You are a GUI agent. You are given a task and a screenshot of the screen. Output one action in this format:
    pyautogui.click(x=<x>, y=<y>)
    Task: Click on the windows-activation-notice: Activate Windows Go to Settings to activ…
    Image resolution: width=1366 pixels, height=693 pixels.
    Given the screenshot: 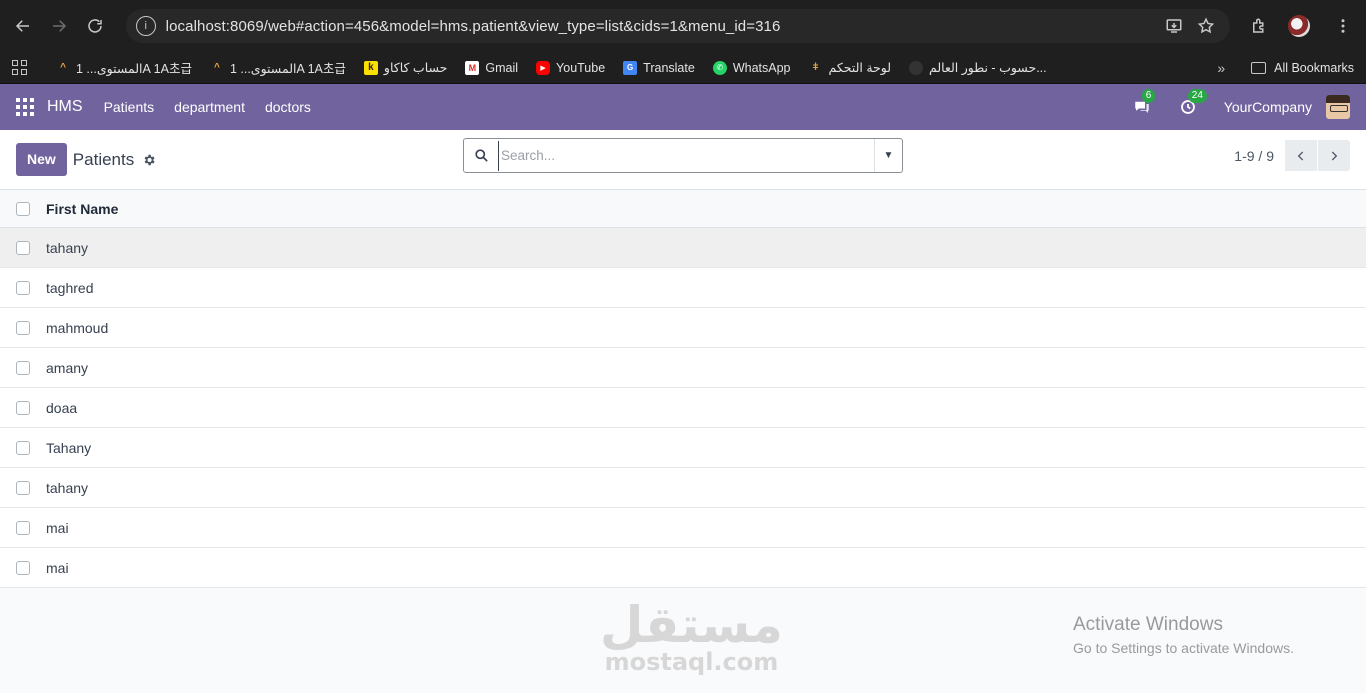 What is the action you would take?
    pyautogui.click(x=1183, y=635)
    